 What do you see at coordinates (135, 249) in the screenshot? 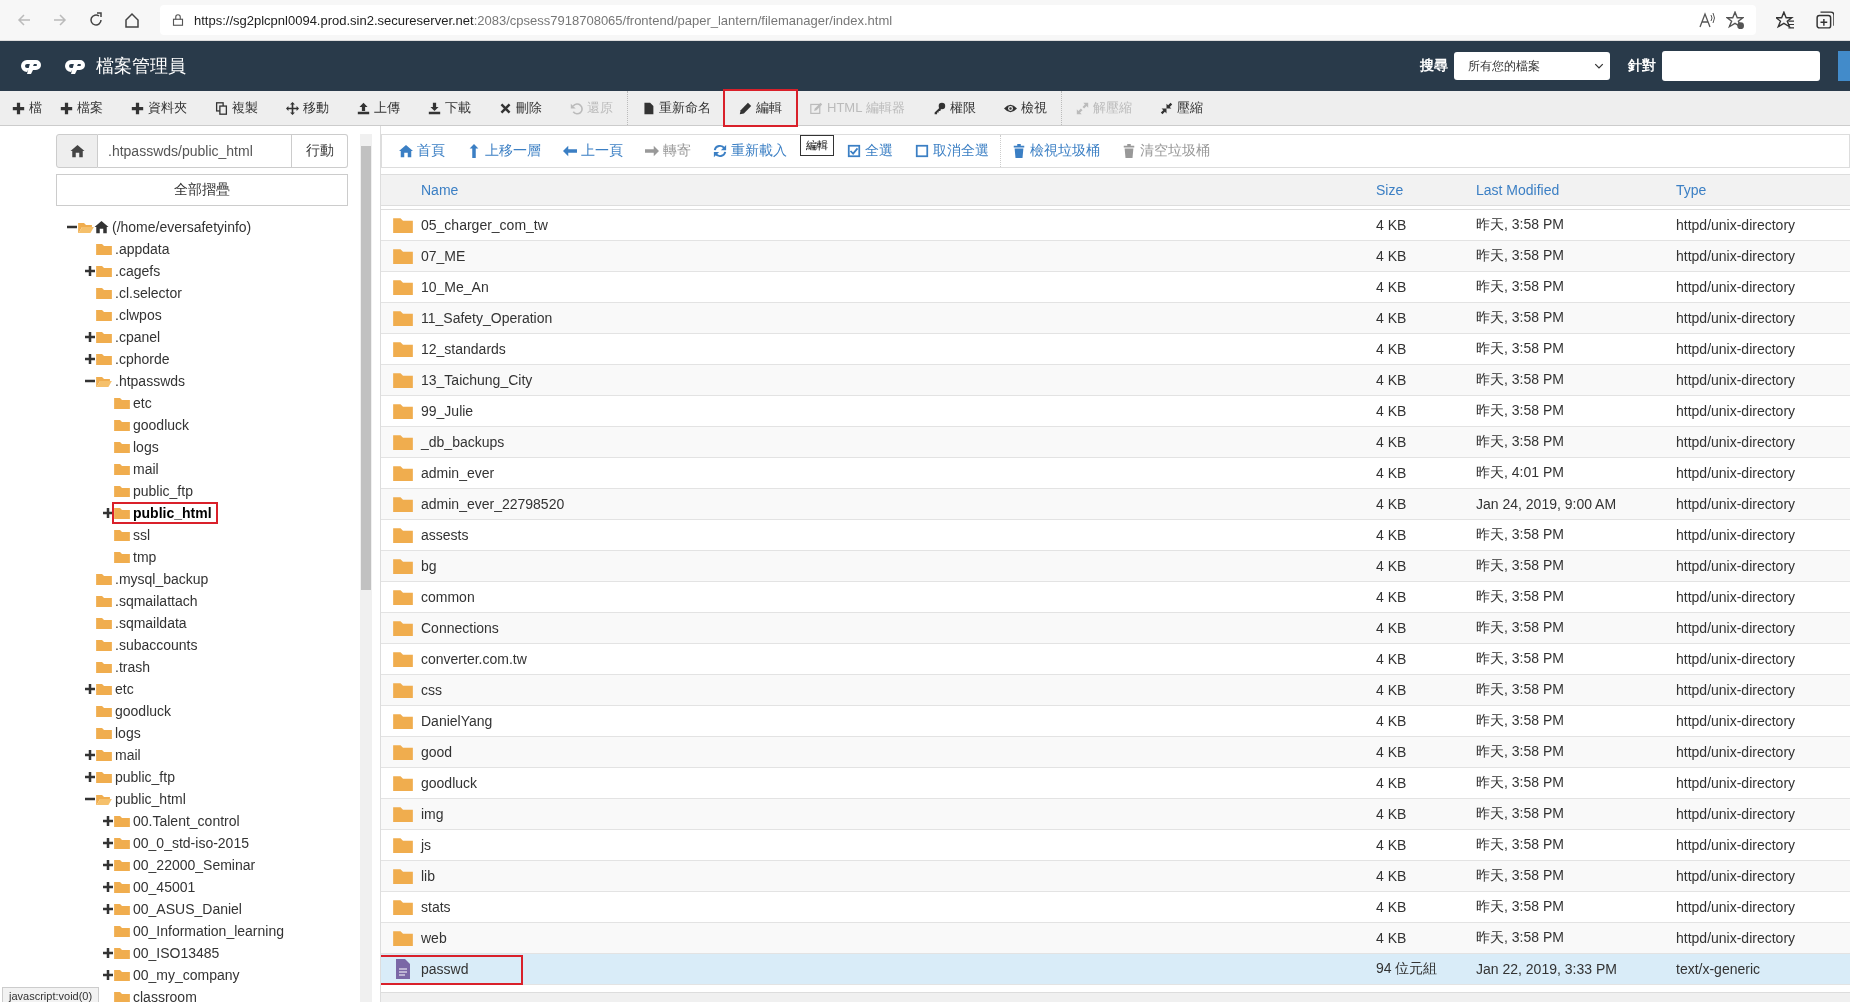
I see `tree-item: .appdata` at bounding box center [135, 249].